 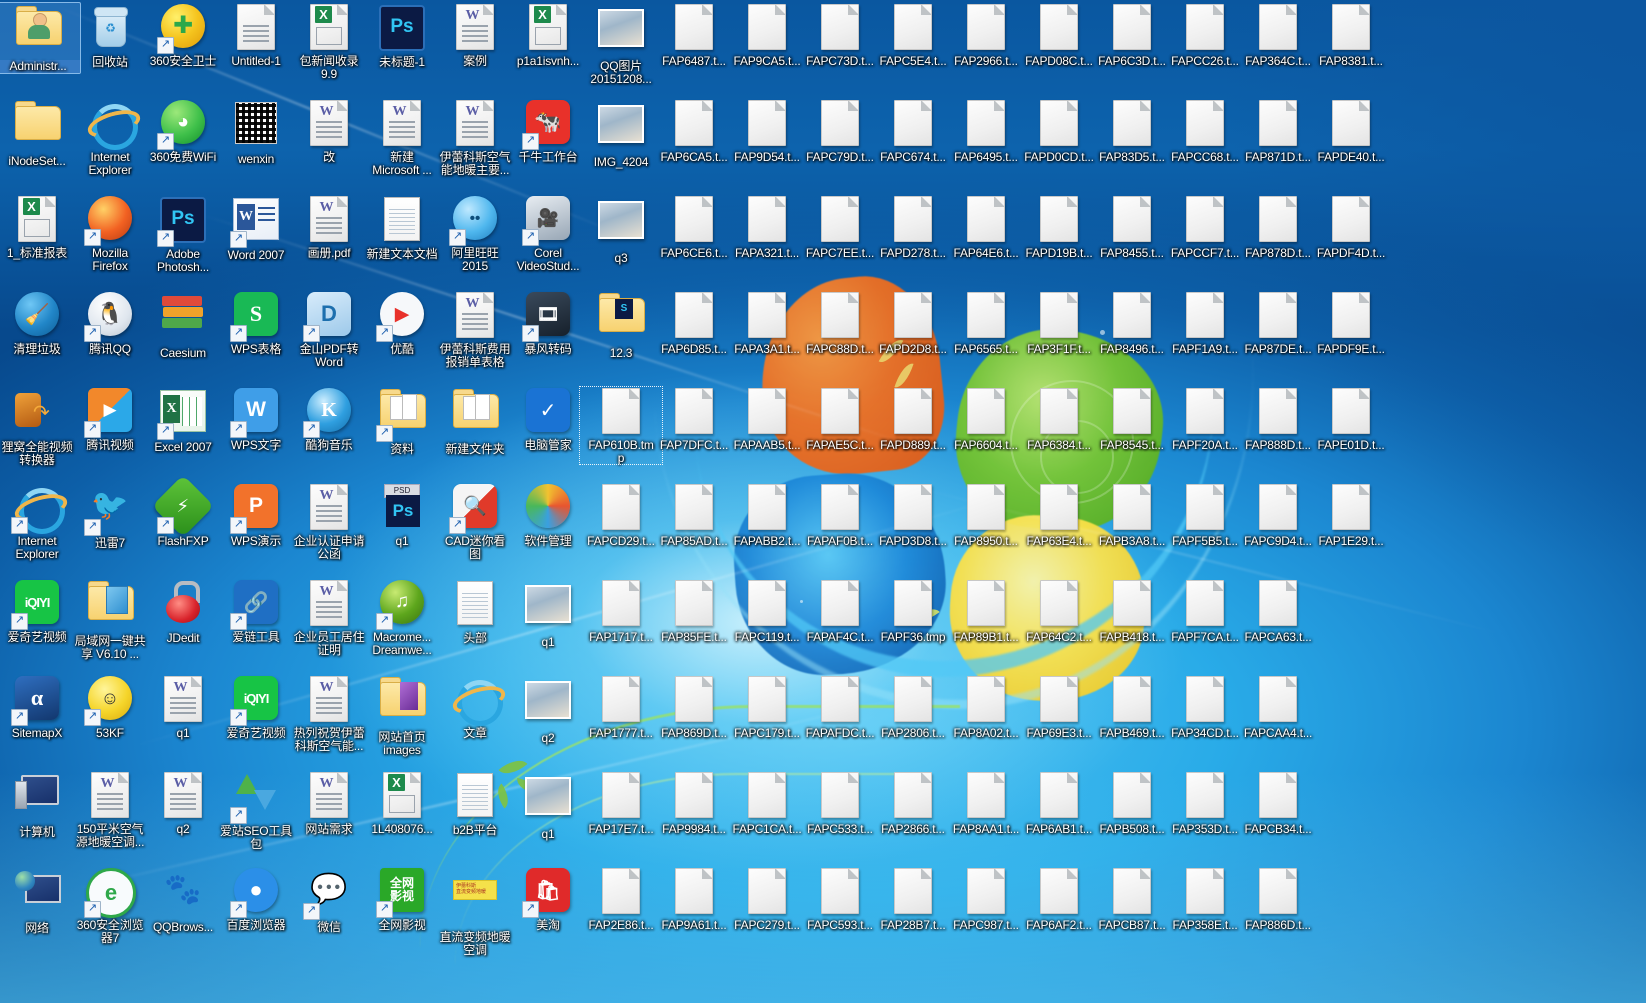 What do you see at coordinates (256, 515) in the screenshot?
I see `desktop-icon: PWPS演示` at bounding box center [256, 515].